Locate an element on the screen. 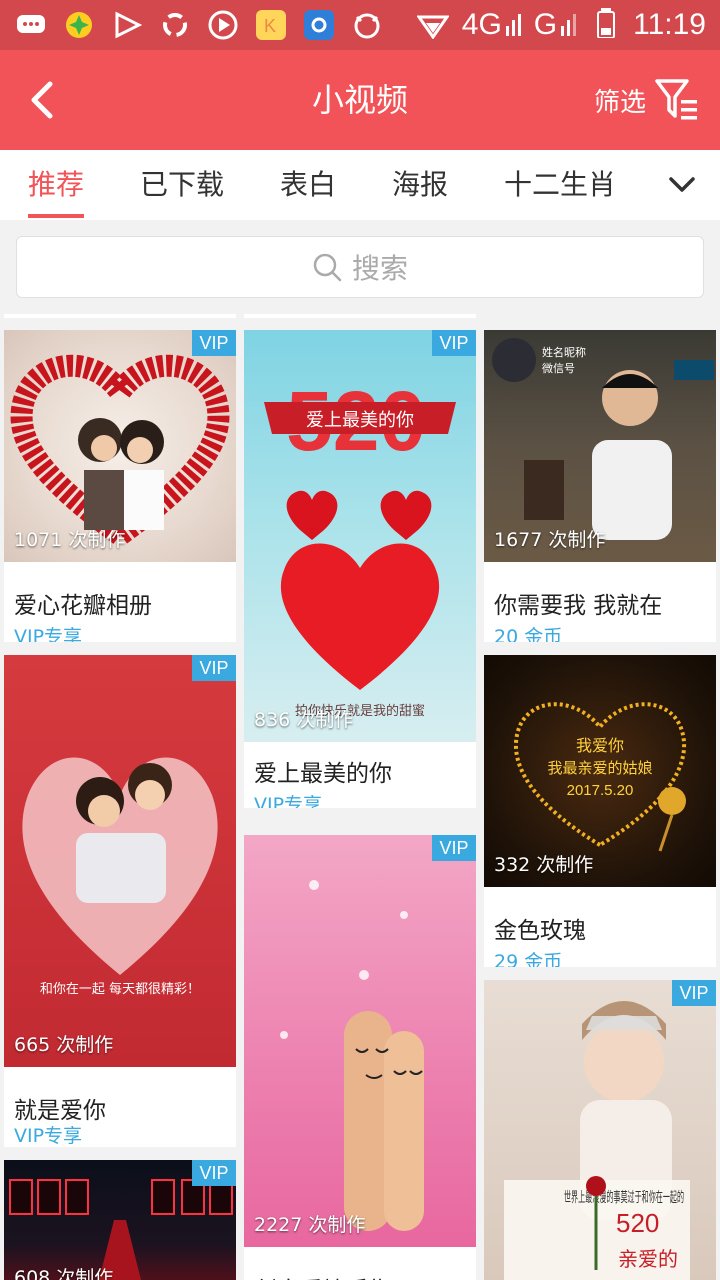 This screenshot has height=1280, width=720. search-box: 搜索 is located at coordinates (360, 267).